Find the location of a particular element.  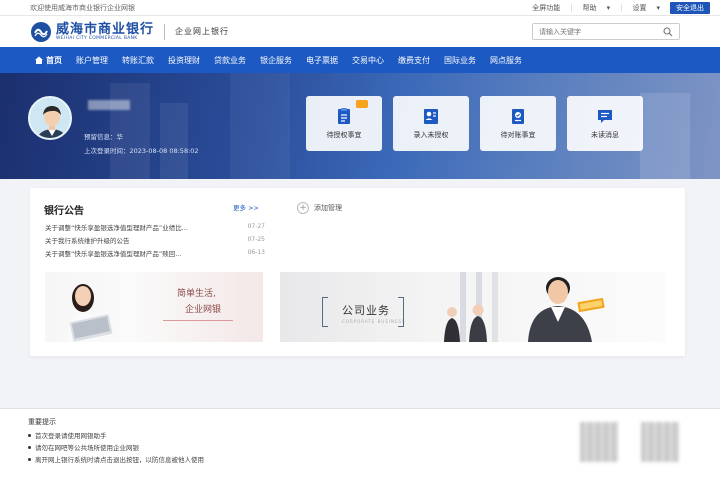

bank-logo: 威海市商业银行 WEIHAI CITY COMMERCIAL BANK is located at coordinates (92, 32).